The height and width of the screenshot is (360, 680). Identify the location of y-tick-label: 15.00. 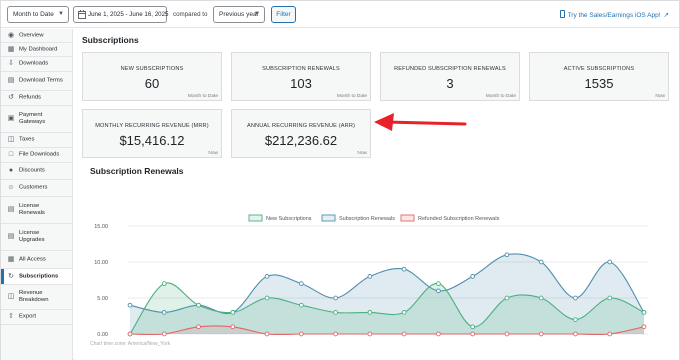
(101, 227).